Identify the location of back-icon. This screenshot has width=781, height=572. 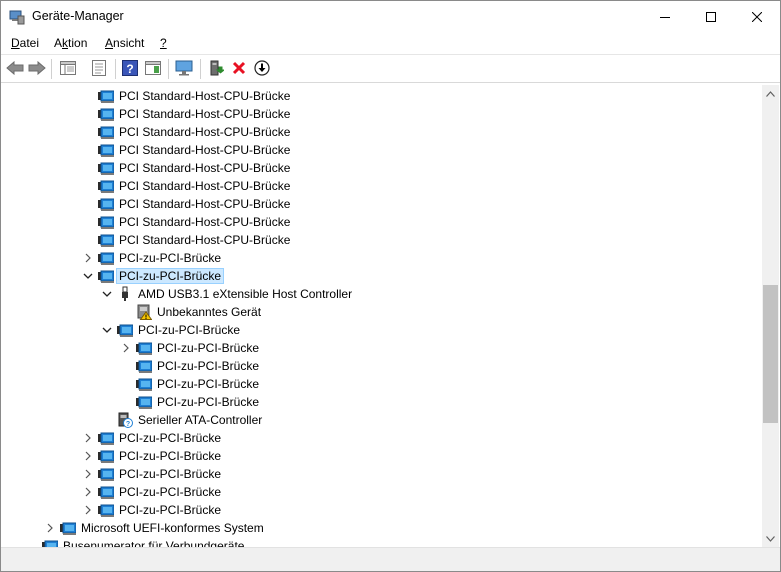
(15, 69).